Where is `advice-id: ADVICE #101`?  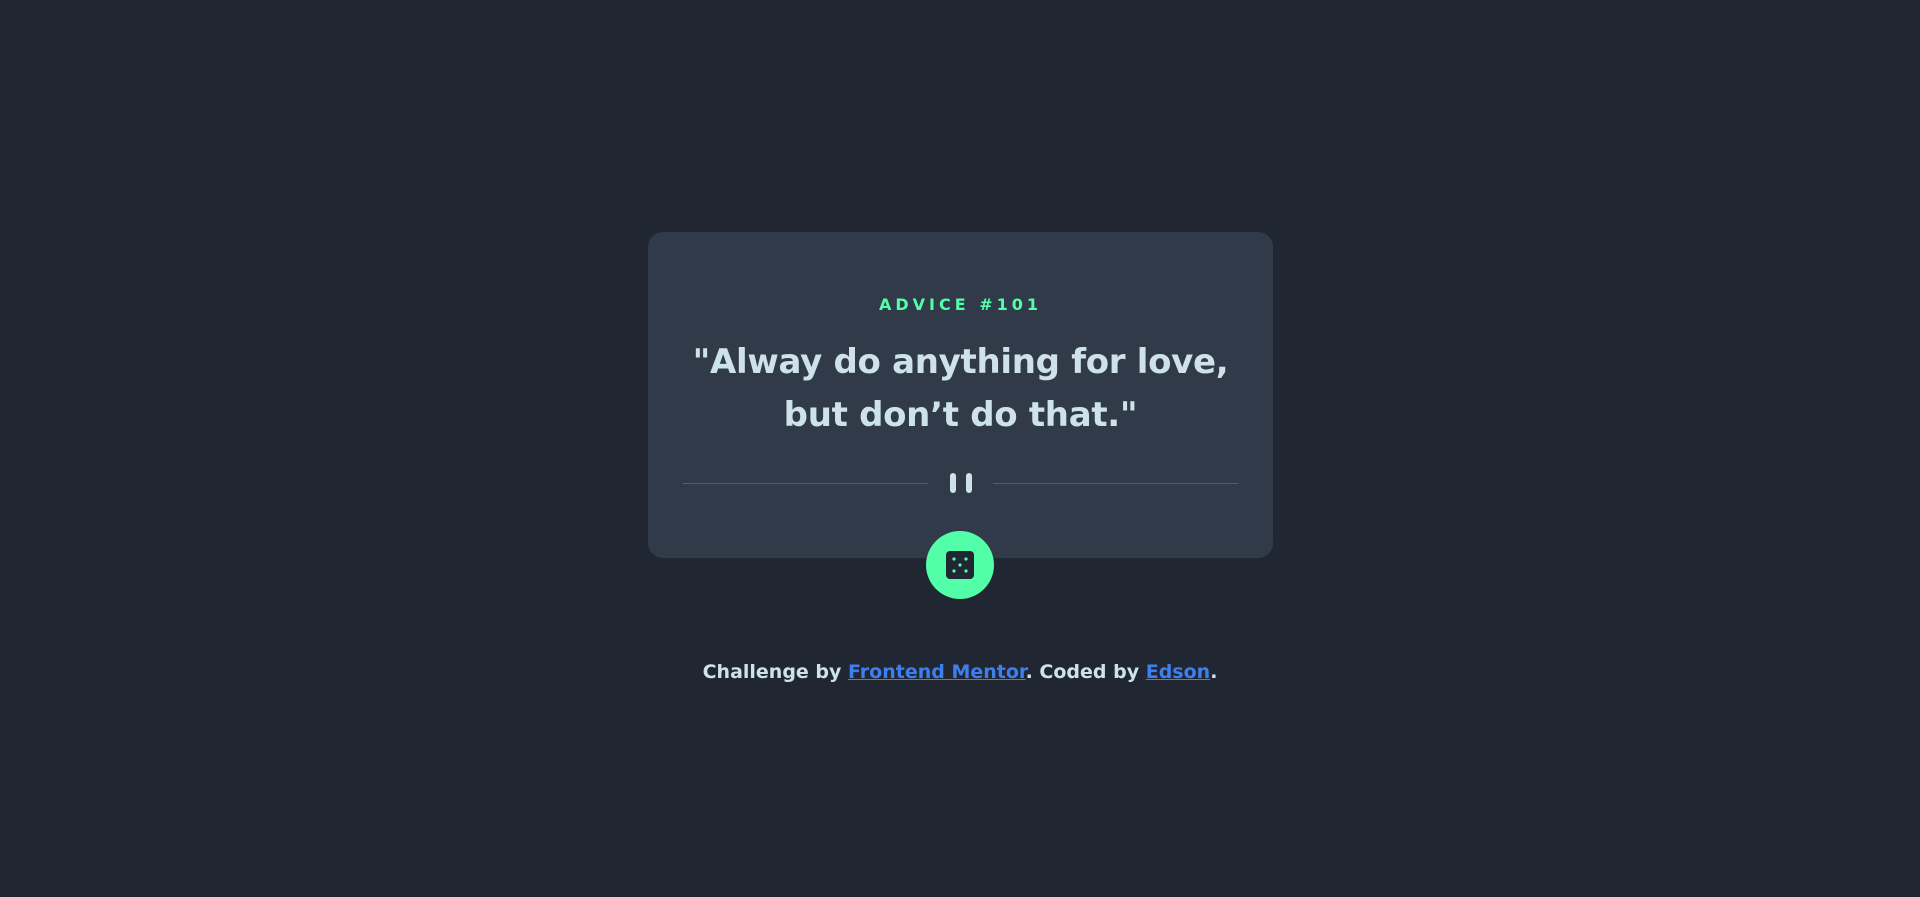 advice-id: ADVICE #101 is located at coordinates (960, 304).